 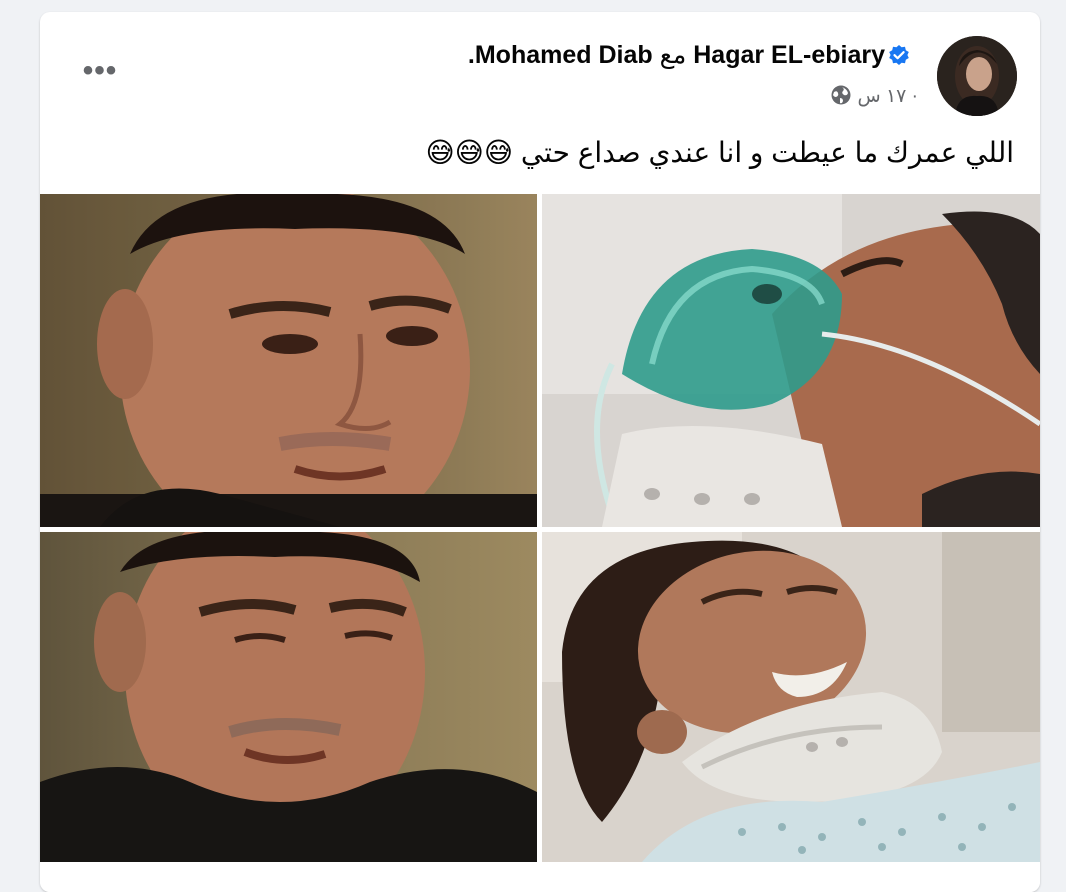 What do you see at coordinates (767, 152) in the screenshot?
I see `caption-text: اللي عمرك ما عيطت و انا عندي صداع حتي` at bounding box center [767, 152].